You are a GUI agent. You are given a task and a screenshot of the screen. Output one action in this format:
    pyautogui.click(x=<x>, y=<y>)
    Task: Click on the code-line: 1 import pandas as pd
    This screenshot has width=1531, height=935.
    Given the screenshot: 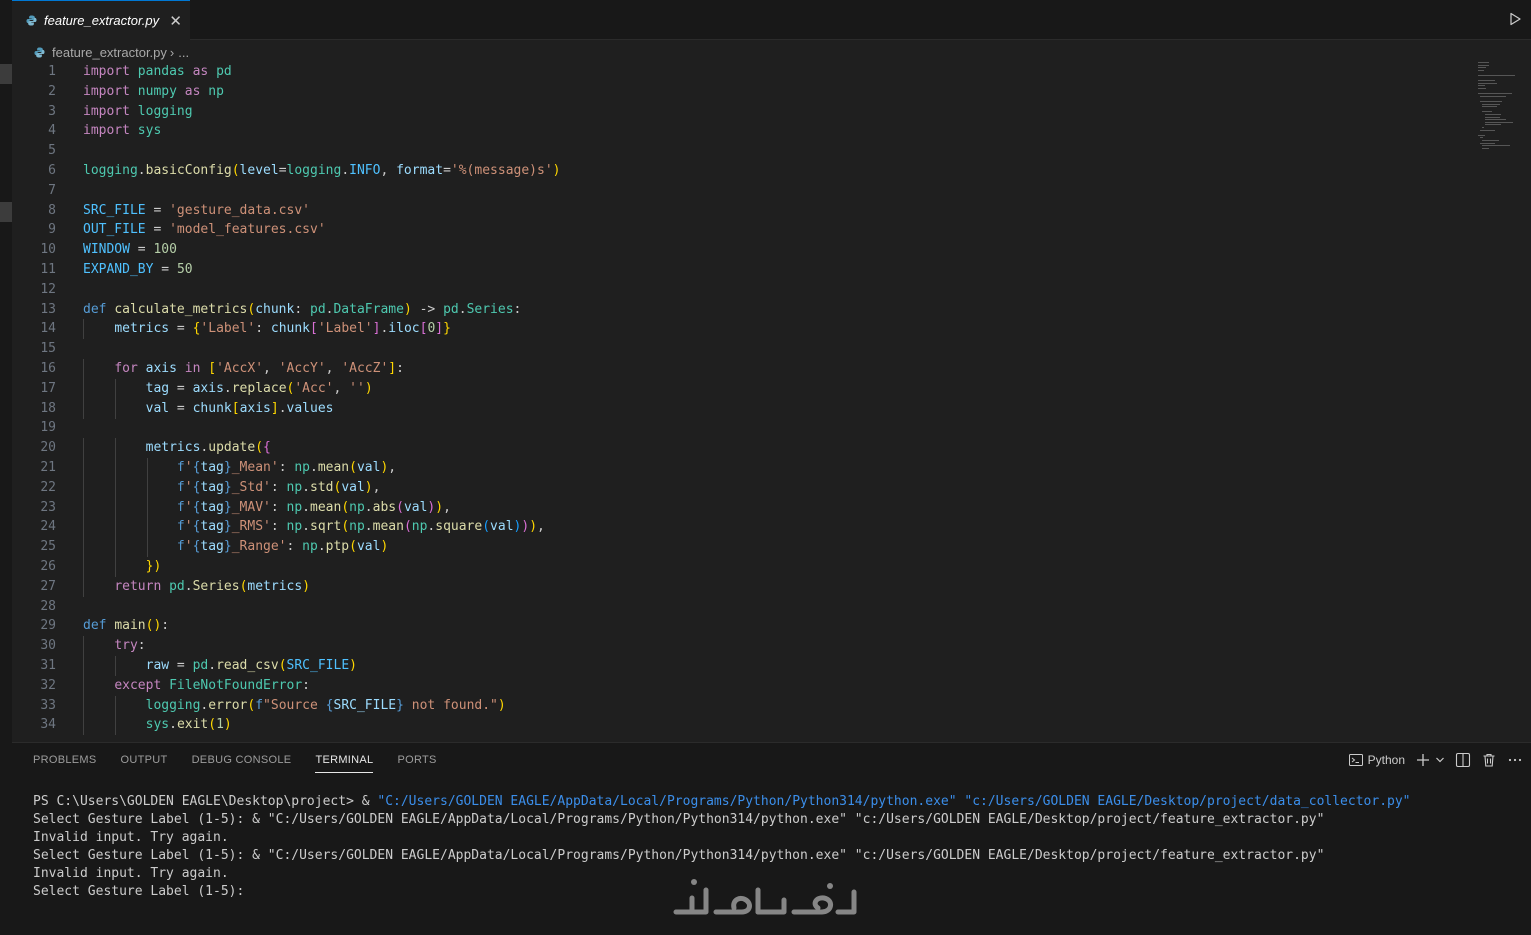 What is the action you would take?
    pyautogui.click(x=742, y=72)
    